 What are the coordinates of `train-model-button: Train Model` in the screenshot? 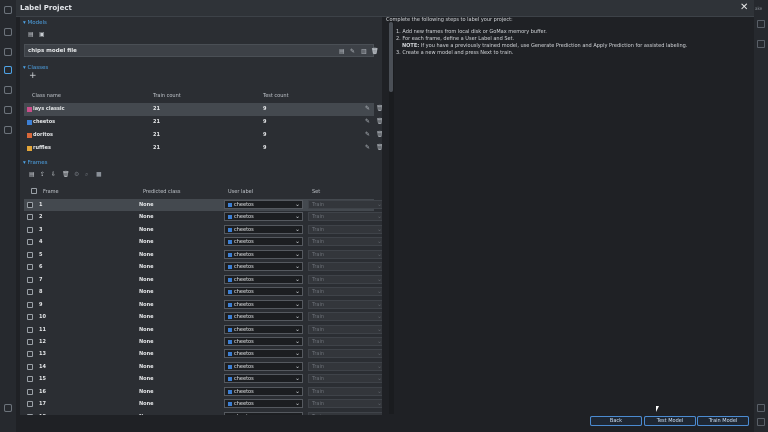 It's located at (723, 421).